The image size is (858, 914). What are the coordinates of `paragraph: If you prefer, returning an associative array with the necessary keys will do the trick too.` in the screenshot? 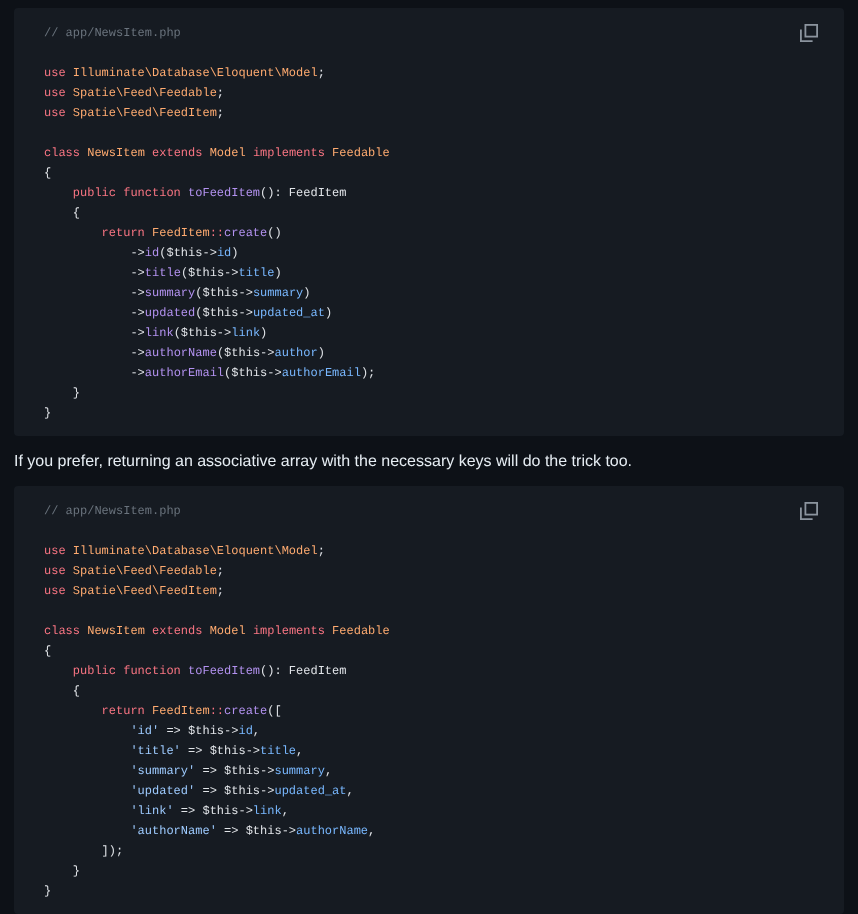 It's located at (323, 462).